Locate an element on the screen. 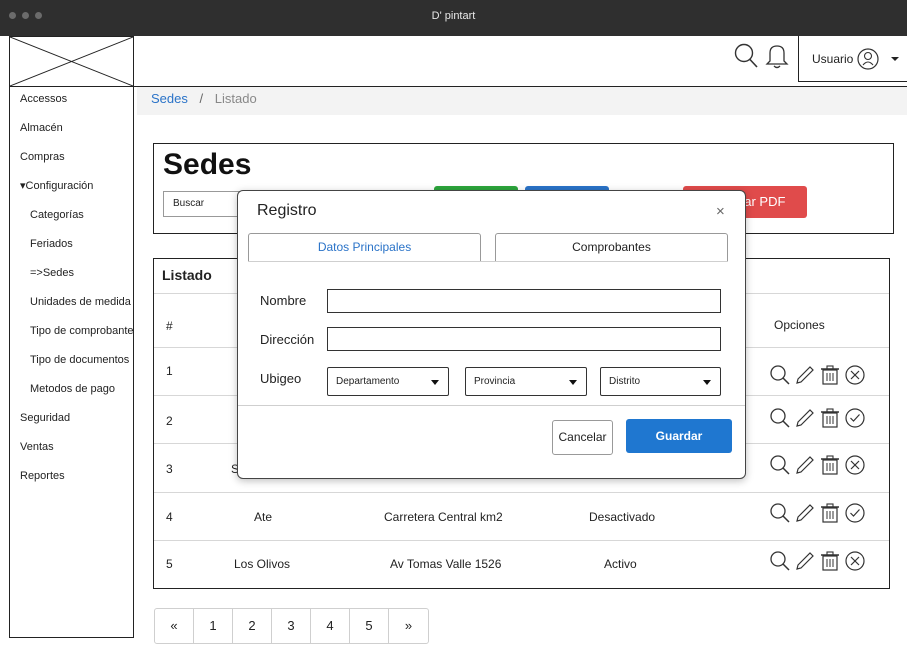 Image resolution: width=907 pixels, height=648 pixels. row-name: Los Olivos is located at coordinates (262, 564).